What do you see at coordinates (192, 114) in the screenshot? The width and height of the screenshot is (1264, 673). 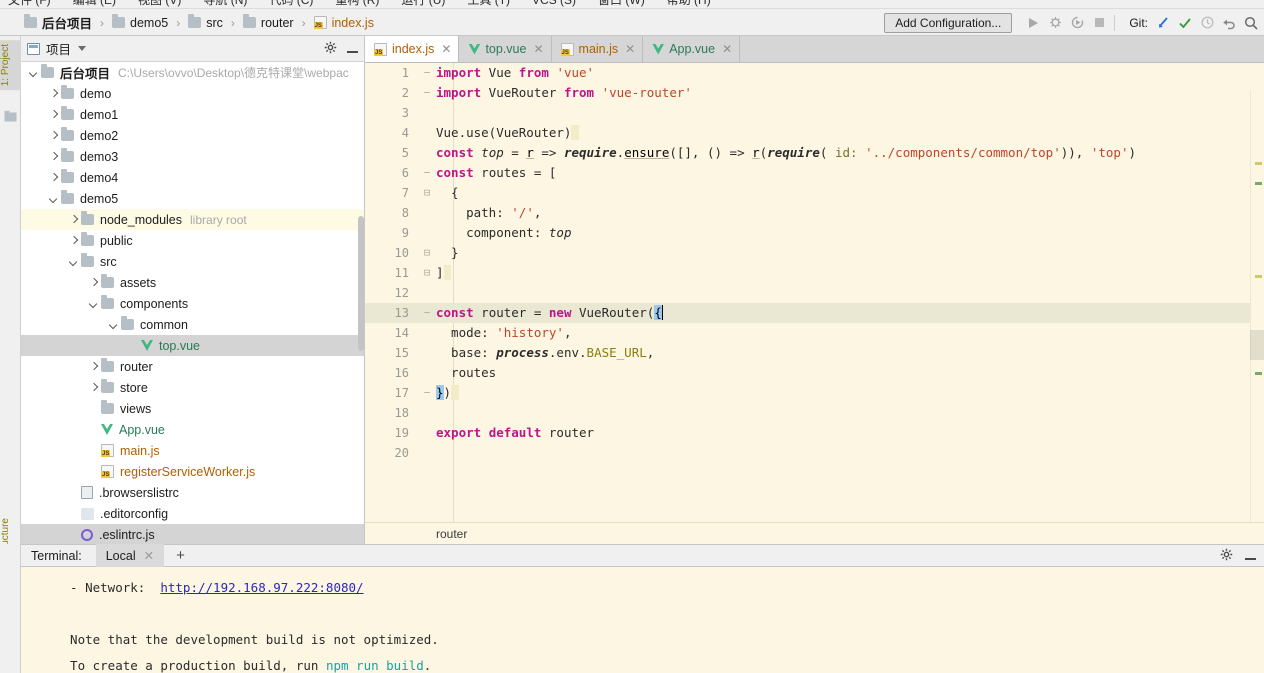 I see `tree-item-demo1: demo1` at bounding box center [192, 114].